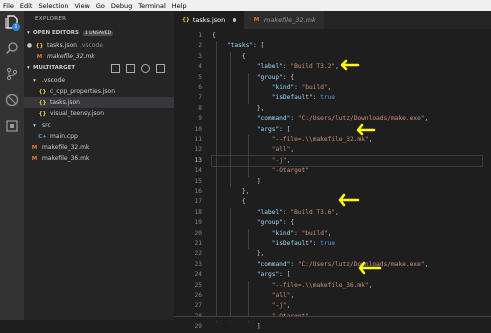 Image resolution: width=491 pixels, height=333 pixels. What do you see at coordinates (54, 68) in the screenshot?
I see `workspace-label: MULTITARGET` at bounding box center [54, 68].